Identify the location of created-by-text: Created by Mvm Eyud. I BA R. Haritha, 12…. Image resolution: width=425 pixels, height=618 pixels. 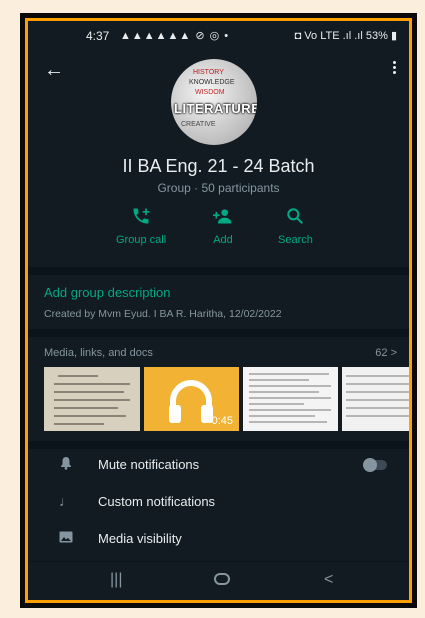
(163, 314).